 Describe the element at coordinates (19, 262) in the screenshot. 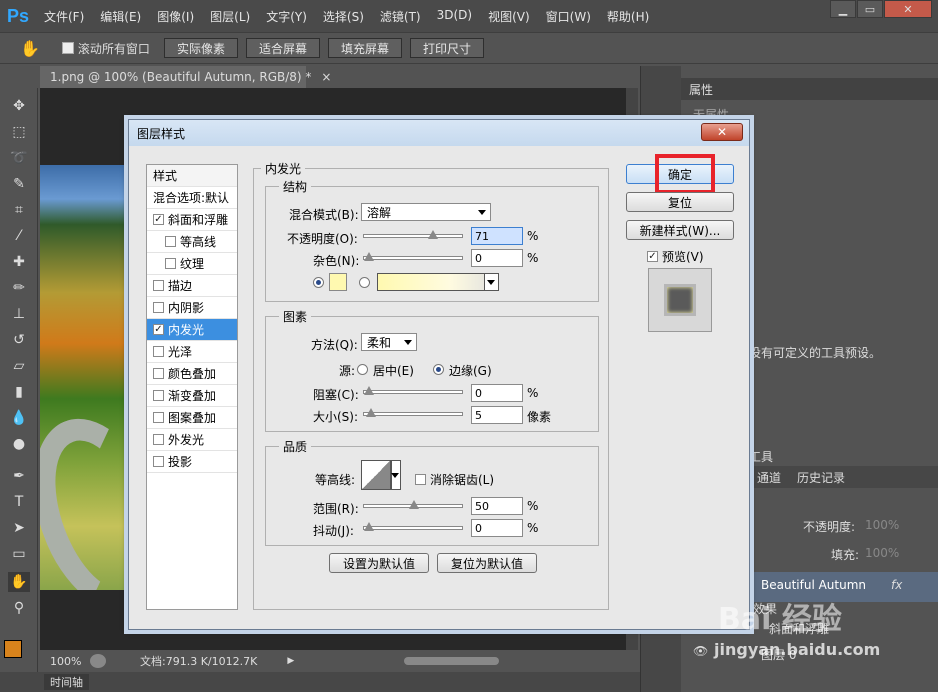

I see `healing-tool-icon: ✚` at that location.